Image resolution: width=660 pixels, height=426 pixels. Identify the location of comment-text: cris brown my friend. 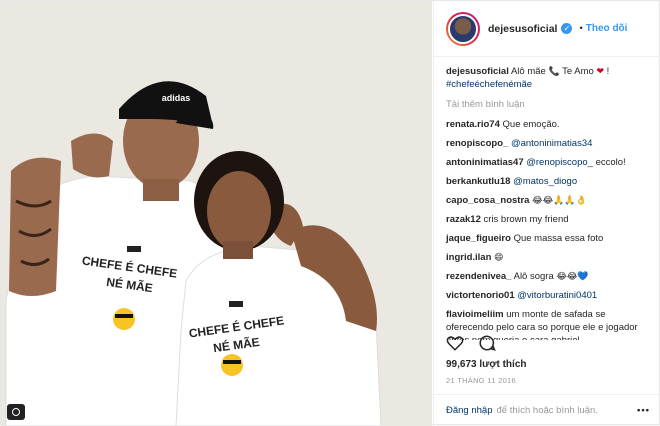
(526, 219).